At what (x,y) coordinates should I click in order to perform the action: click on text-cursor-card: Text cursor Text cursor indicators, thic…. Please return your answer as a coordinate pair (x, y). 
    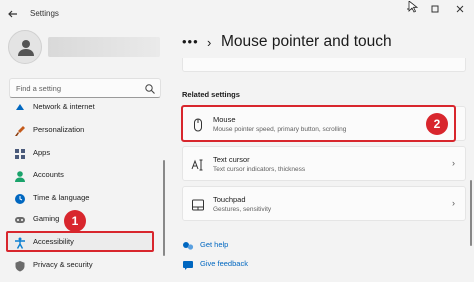
    Looking at the image, I should click on (324, 163).